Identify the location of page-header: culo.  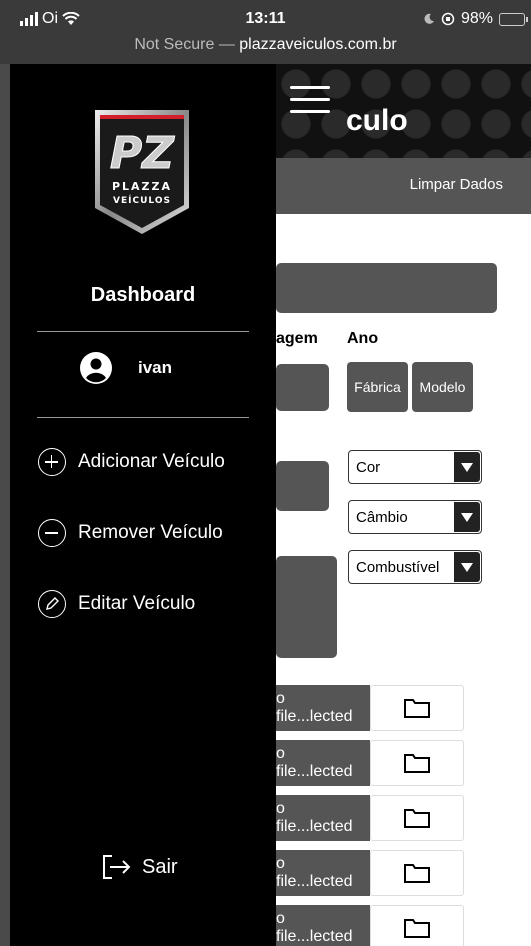
(403, 111).